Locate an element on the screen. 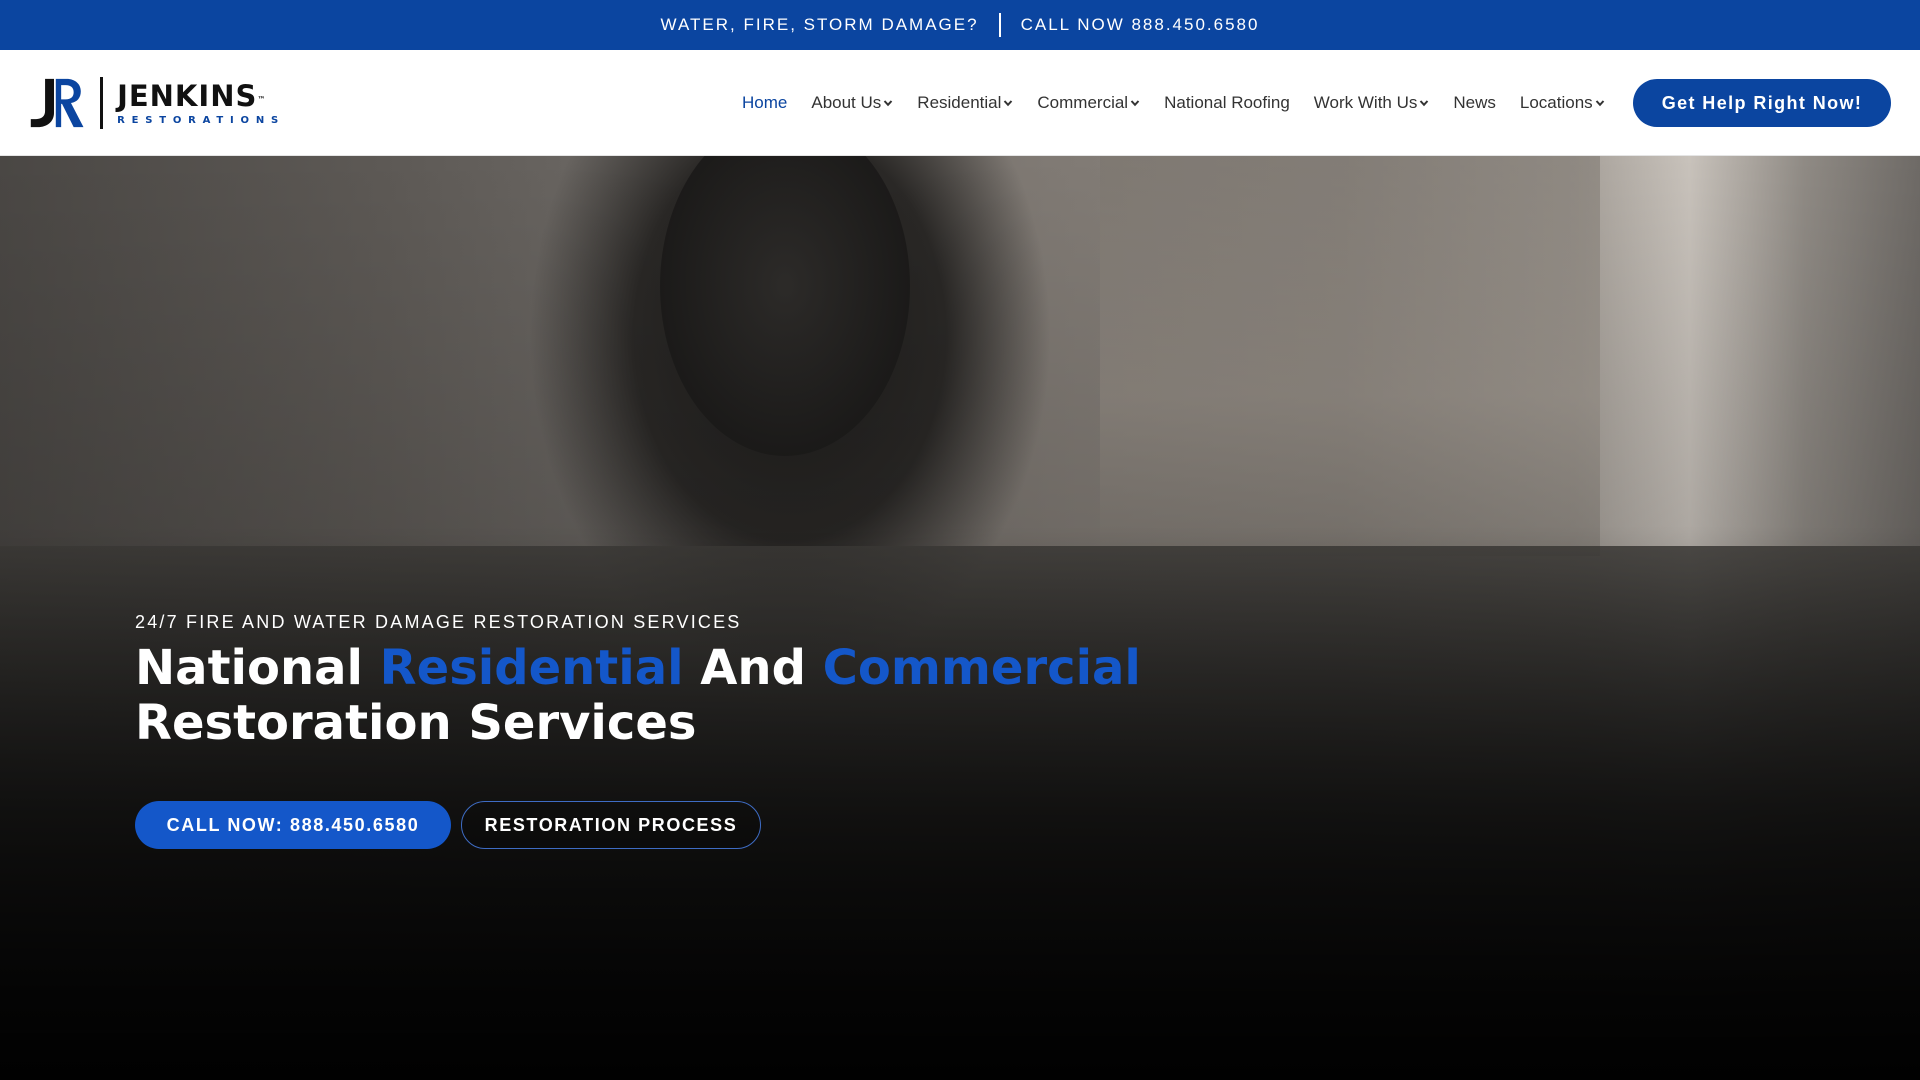  nav-item-label: Residential is located at coordinates (959, 102).